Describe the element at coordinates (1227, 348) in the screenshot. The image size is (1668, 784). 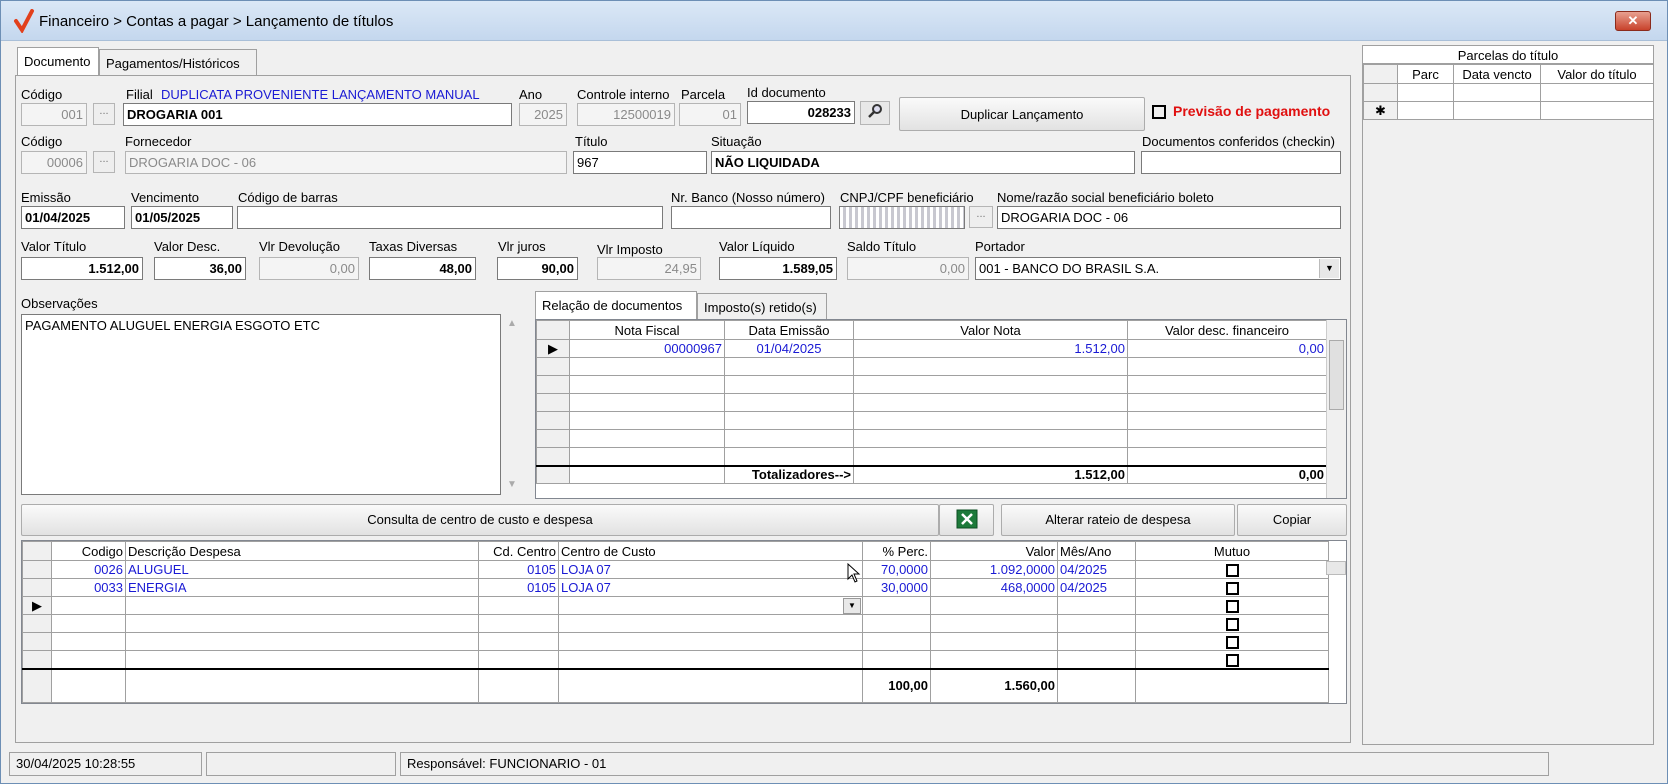
I see `valor-desc-cell: 0,00` at that location.